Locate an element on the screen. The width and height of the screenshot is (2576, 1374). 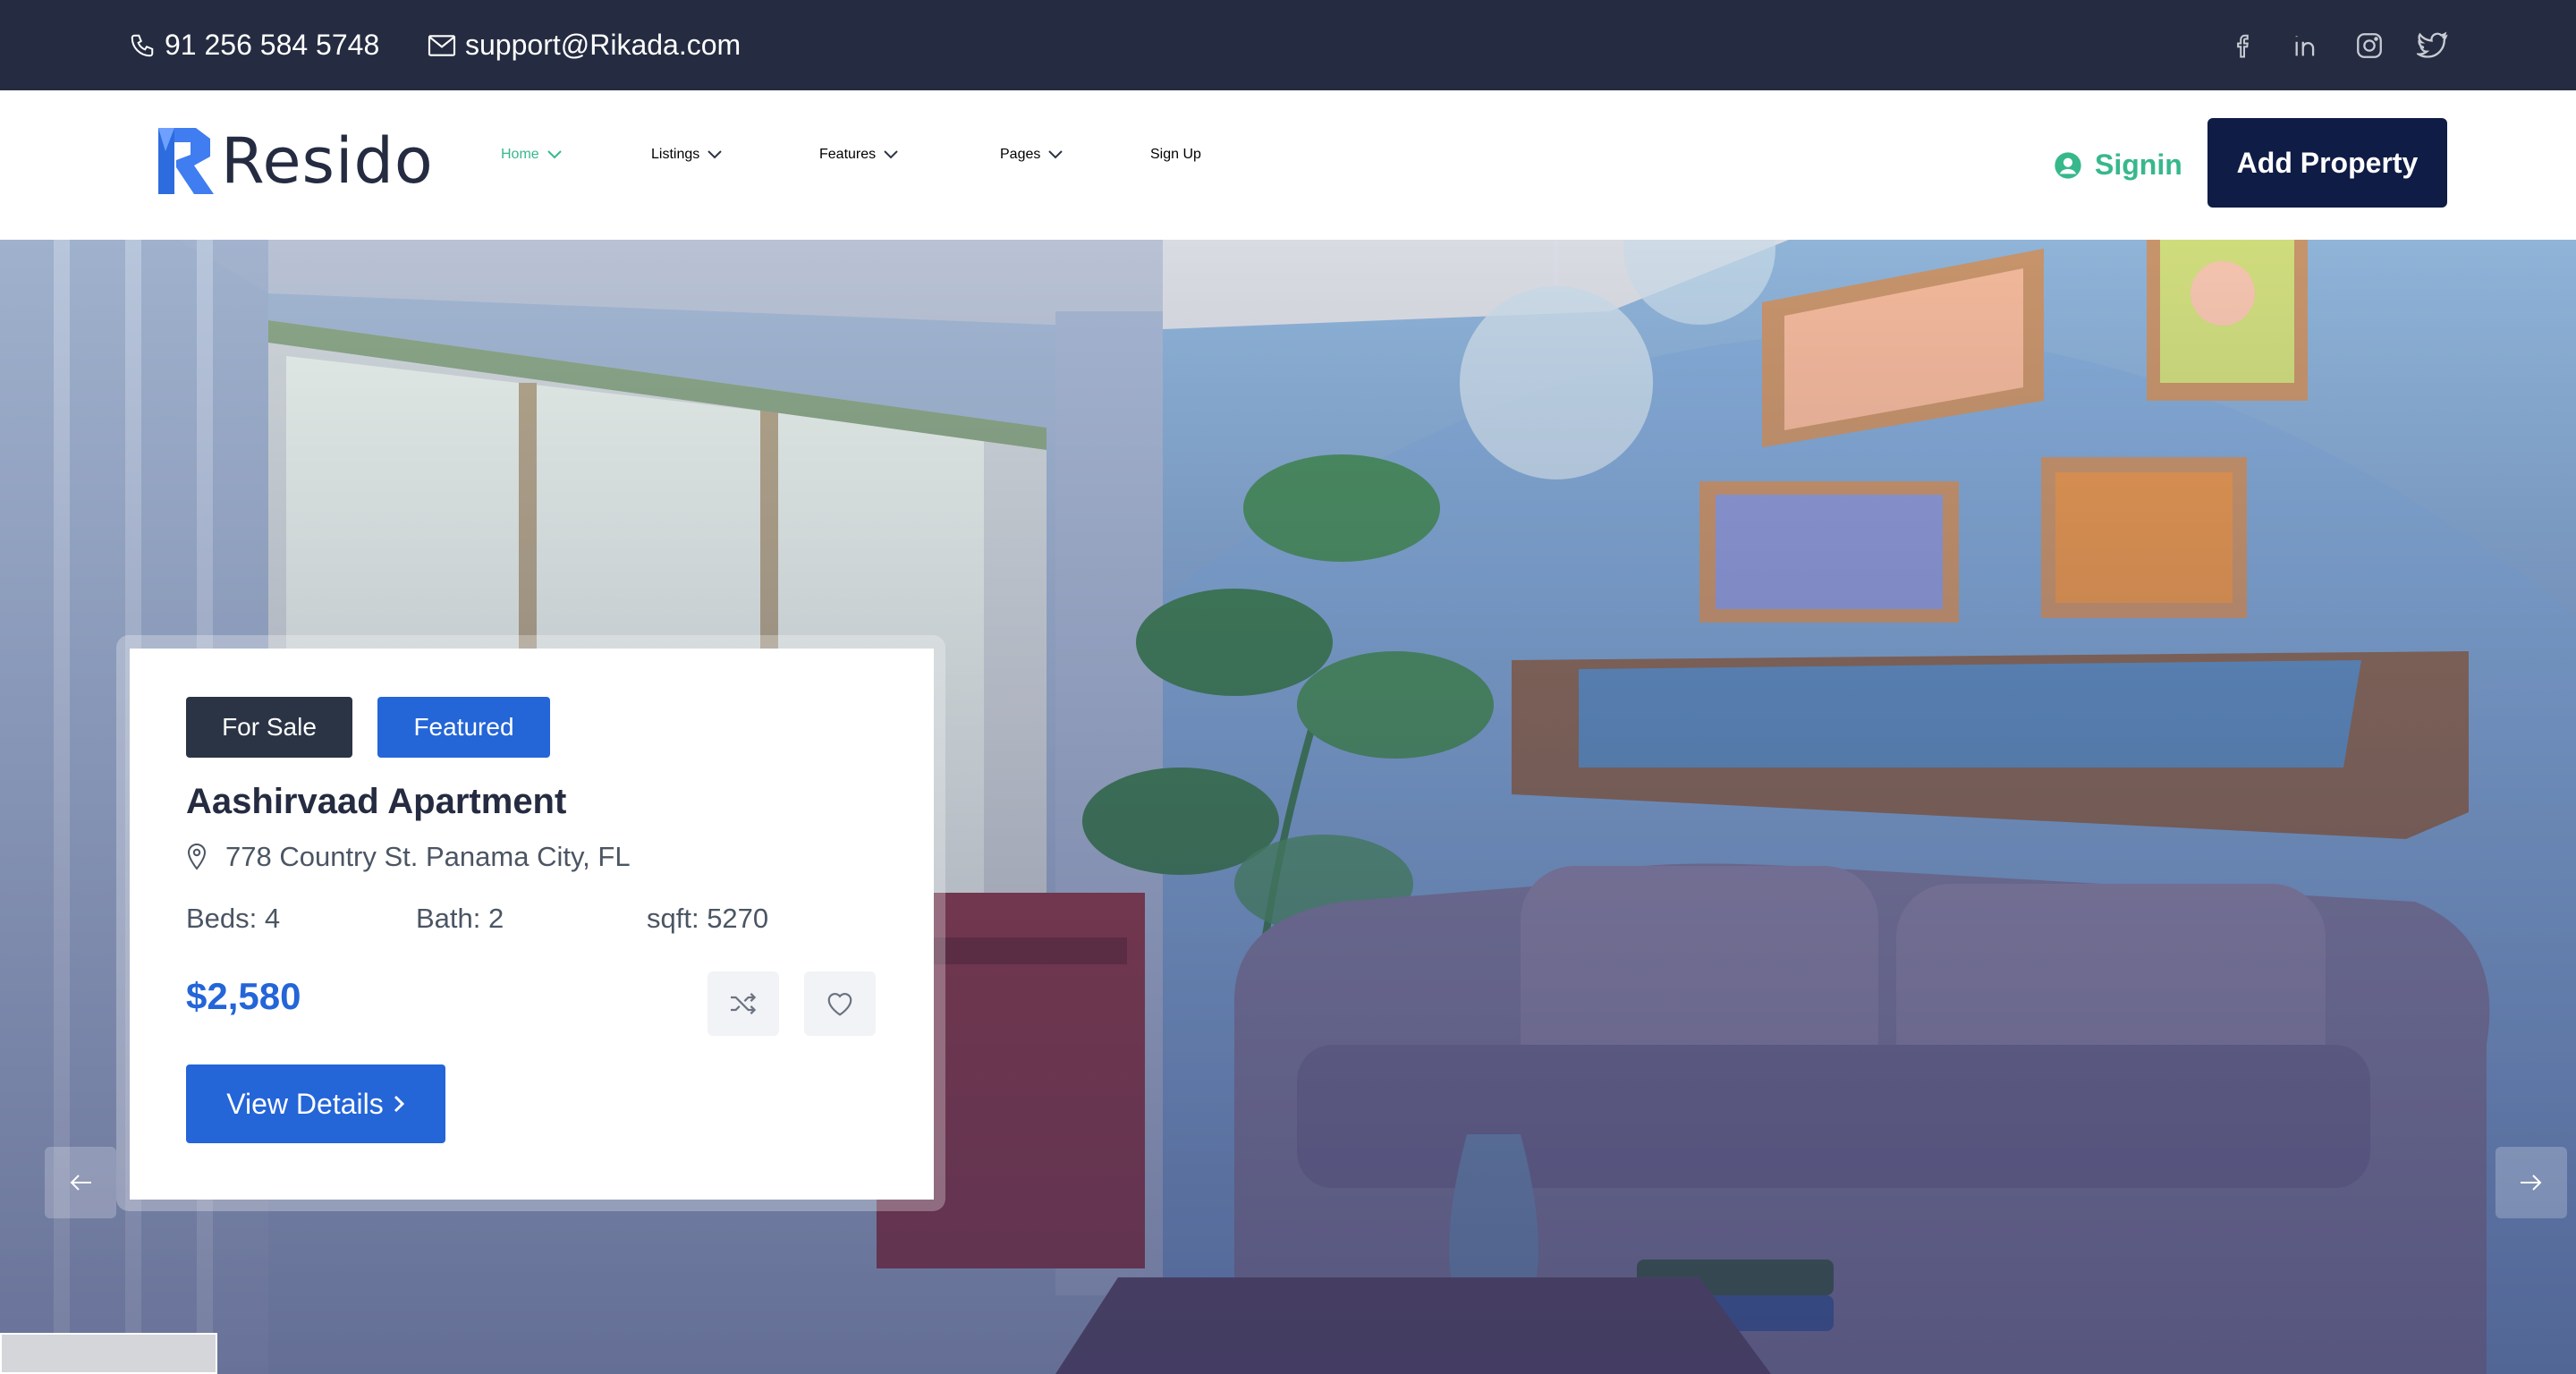
chevron-right-icon is located at coordinates (399, 1104).